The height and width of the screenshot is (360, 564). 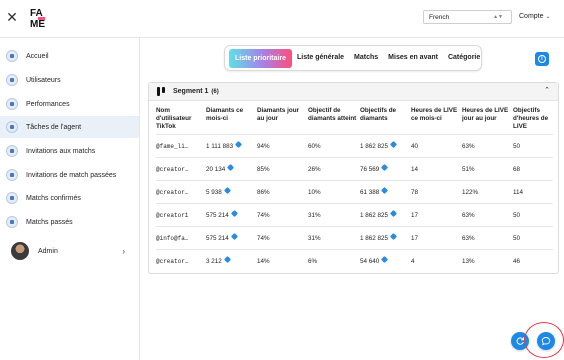 What do you see at coordinates (314, 192) in the screenshot?
I see `cell-value: 10%` at bounding box center [314, 192].